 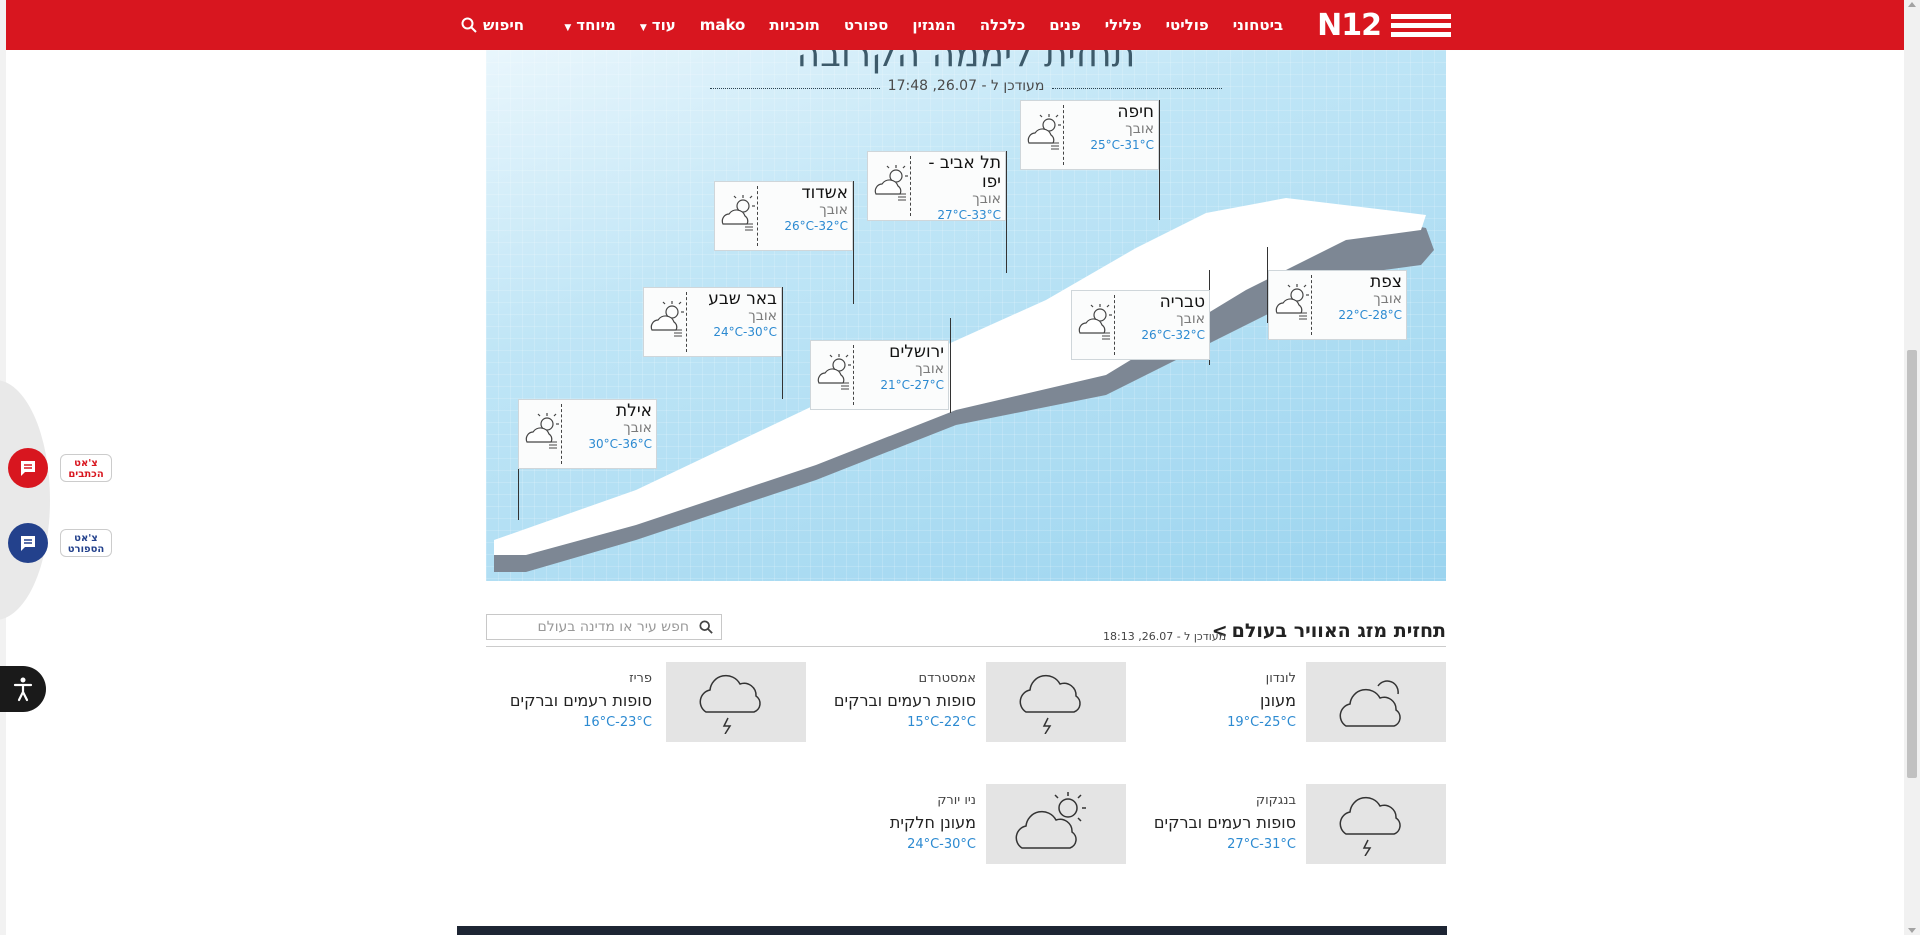 I want to click on nav-item-security: ביטחוני, so click(x=1258, y=25).